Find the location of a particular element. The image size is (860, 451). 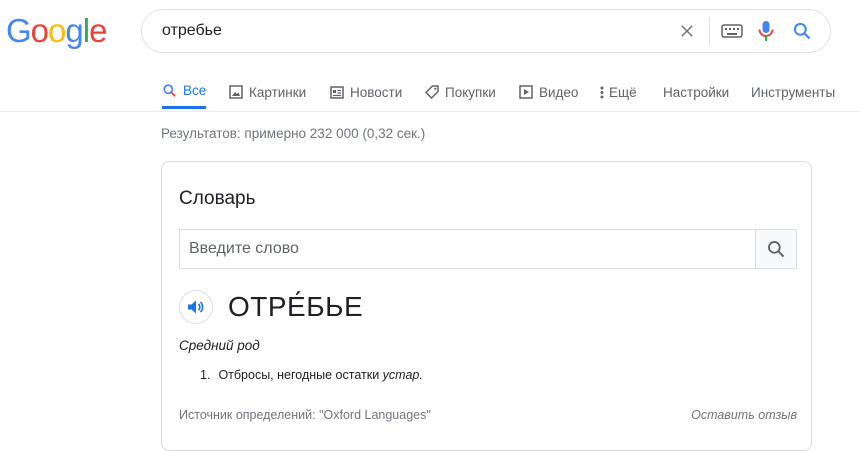

tab-tools: Инструменты is located at coordinates (793, 92).